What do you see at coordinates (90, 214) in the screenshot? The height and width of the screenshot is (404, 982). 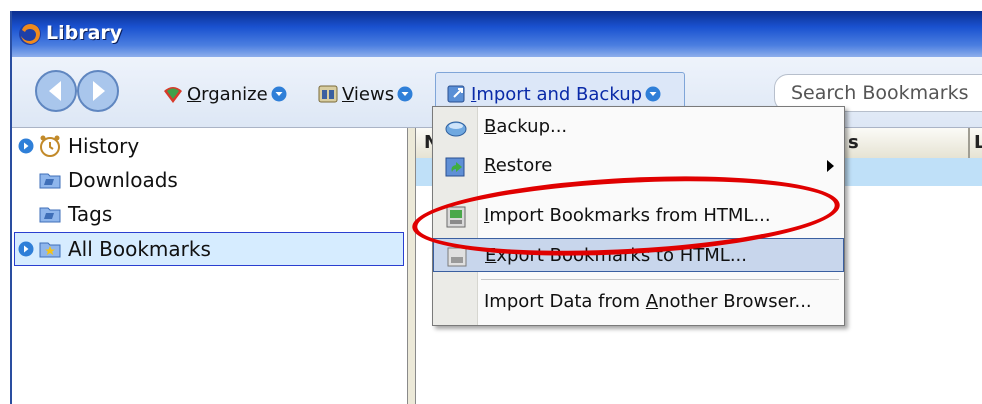 I see `tree-item-label: Tags` at bounding box center [90, 214].